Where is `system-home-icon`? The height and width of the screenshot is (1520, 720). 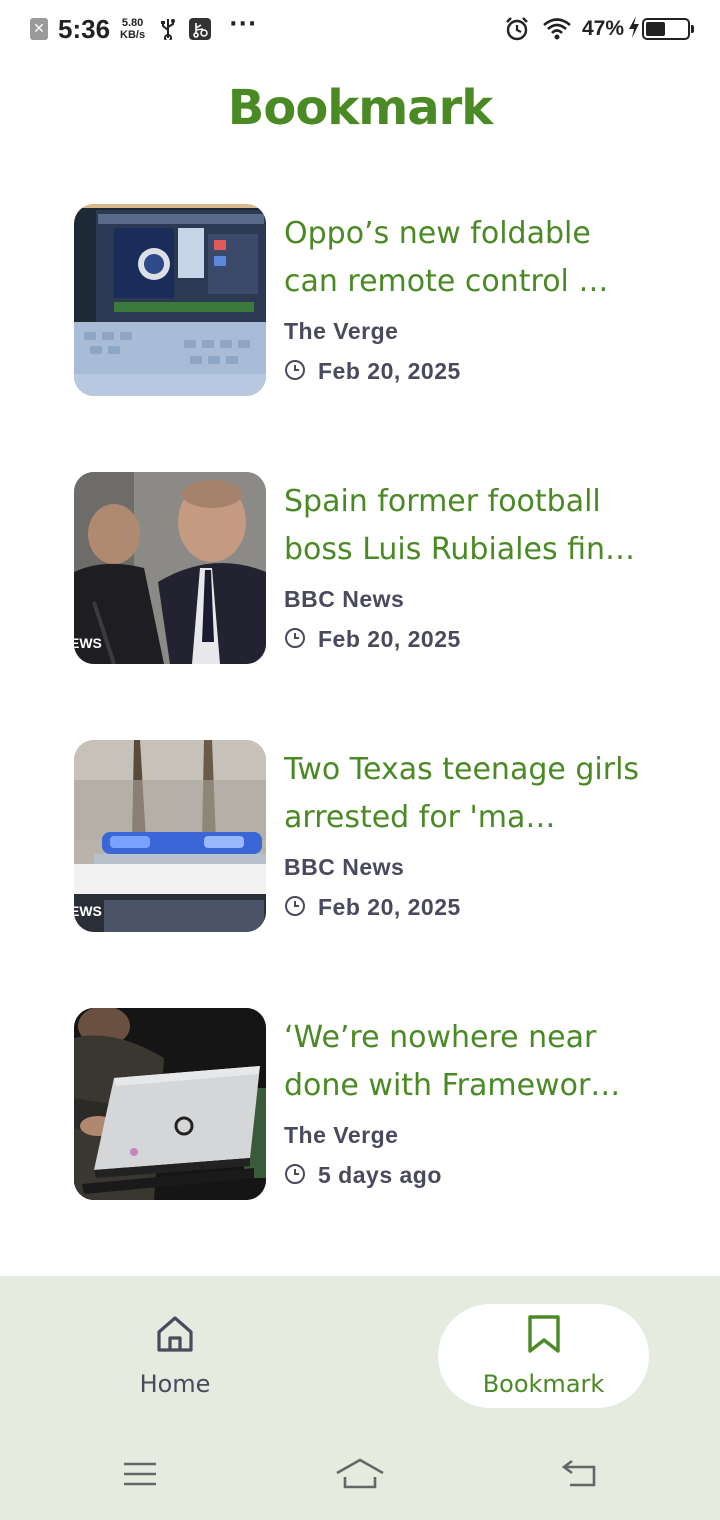 system-home-icon is located at coordinates (360, 1476).